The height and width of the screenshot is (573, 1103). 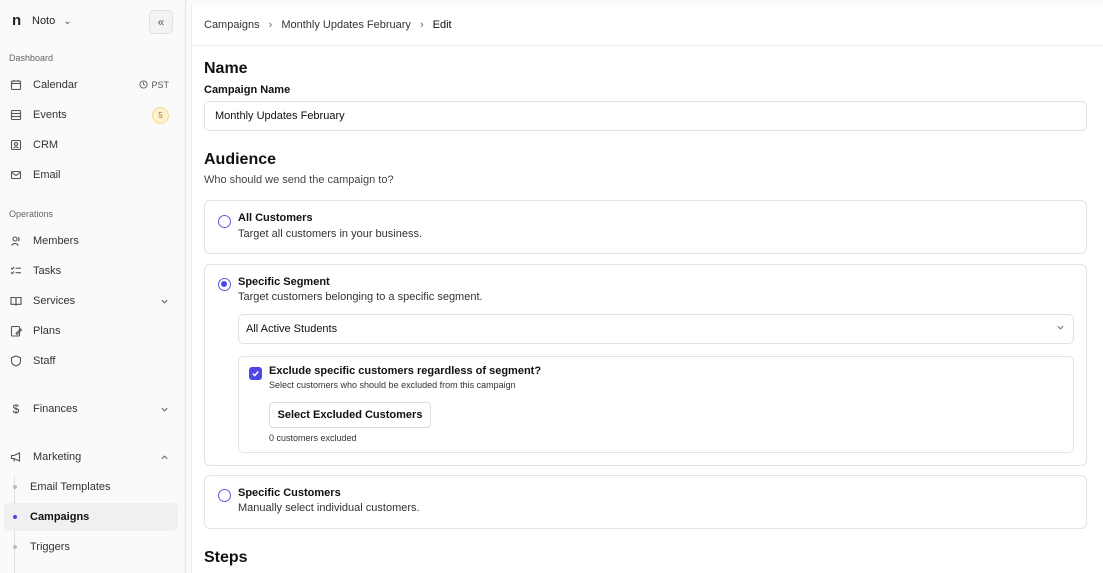 What do you see at coordinates (16, 115) in the screenshot?
I see `list-icon` at bounding box center [16, 115].